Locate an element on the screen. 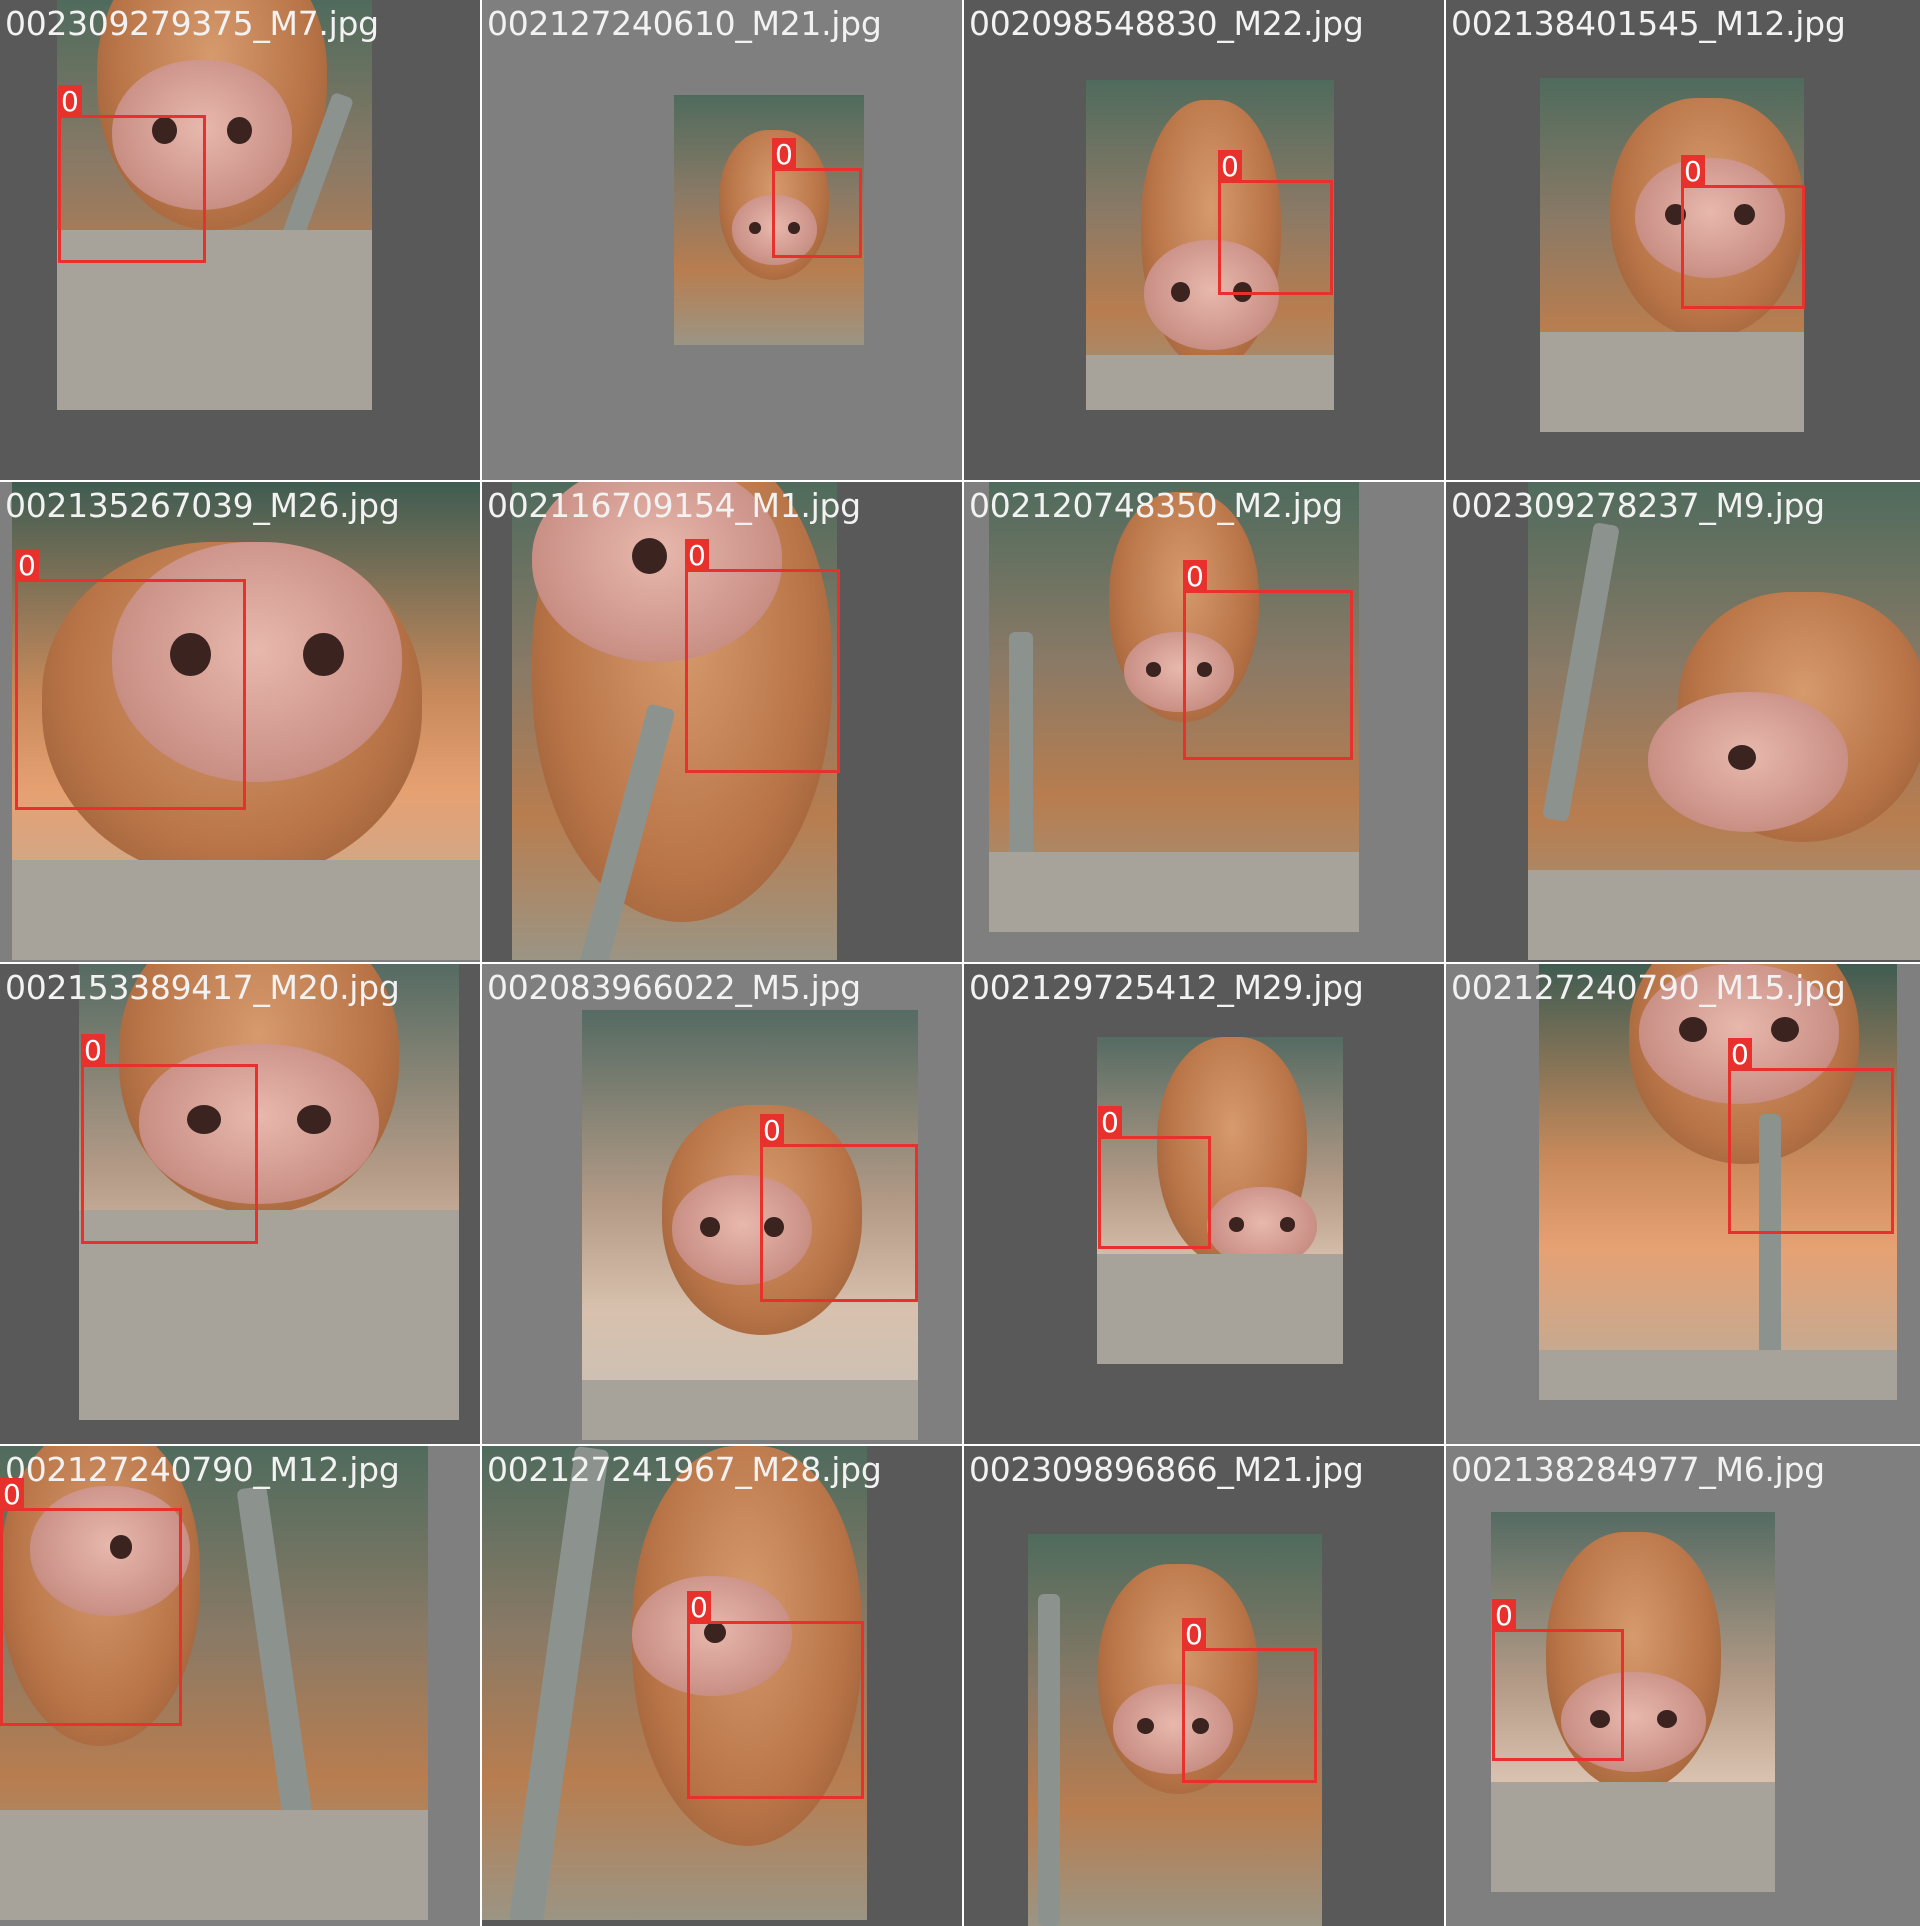  image-filename: 002083966022_M5.jpg is located at coordinates (674, 987).